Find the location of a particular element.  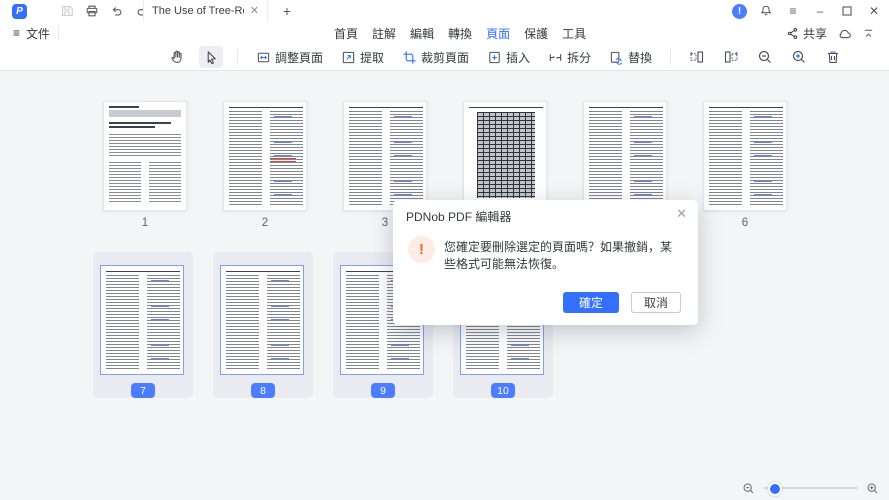

thumbnail-page-2: 2 is located at coordinates (265, 165).